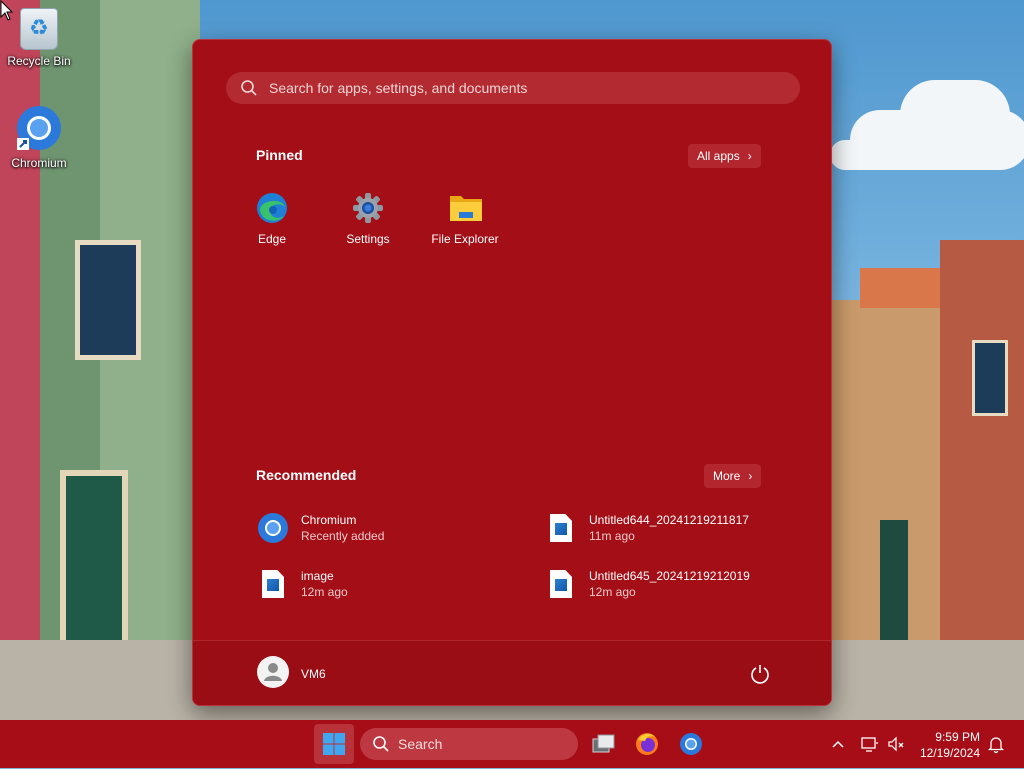 This screenshot has height=769, width=1024. I want to click on user-name: VM6, so click(313, 674).